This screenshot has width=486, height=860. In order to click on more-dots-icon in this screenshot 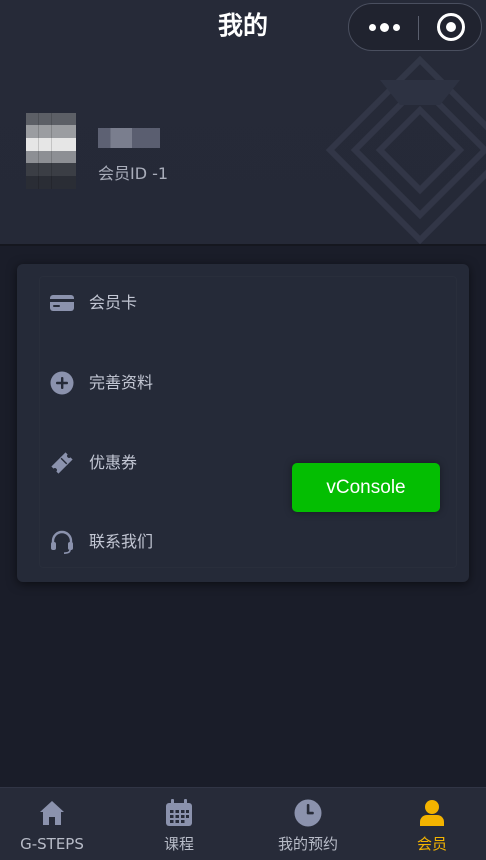, I will do `click(384, 27)`.